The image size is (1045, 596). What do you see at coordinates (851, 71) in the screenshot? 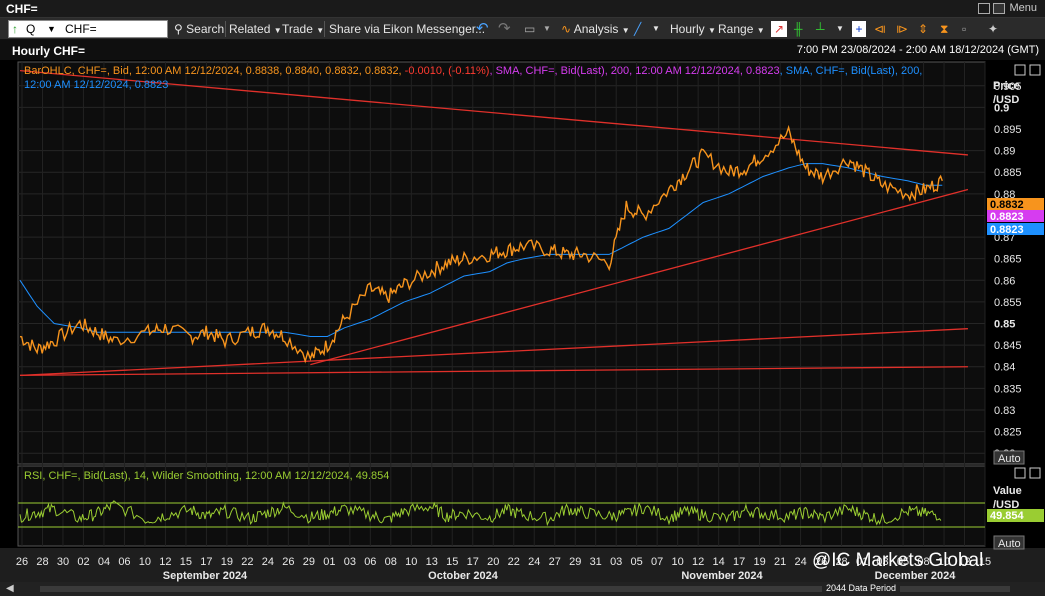
I see `legend-sma2-text: , SMA, CHF=, Bid(Last), 200,` at bounding box center [851, 71].